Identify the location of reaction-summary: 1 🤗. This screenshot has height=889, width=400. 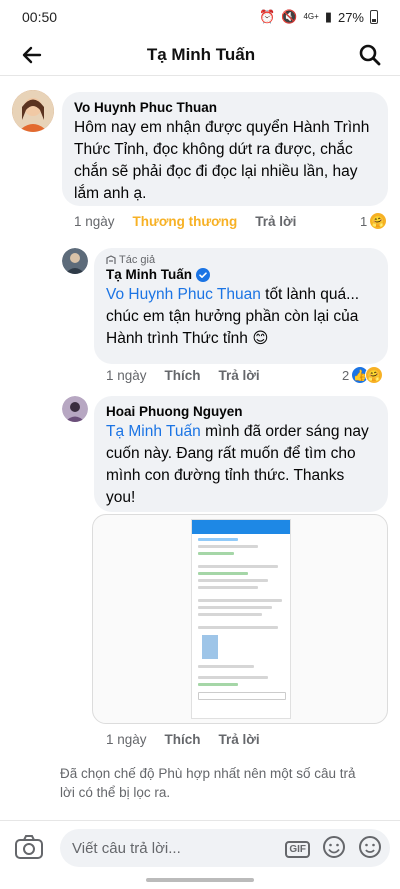
(374, 221).